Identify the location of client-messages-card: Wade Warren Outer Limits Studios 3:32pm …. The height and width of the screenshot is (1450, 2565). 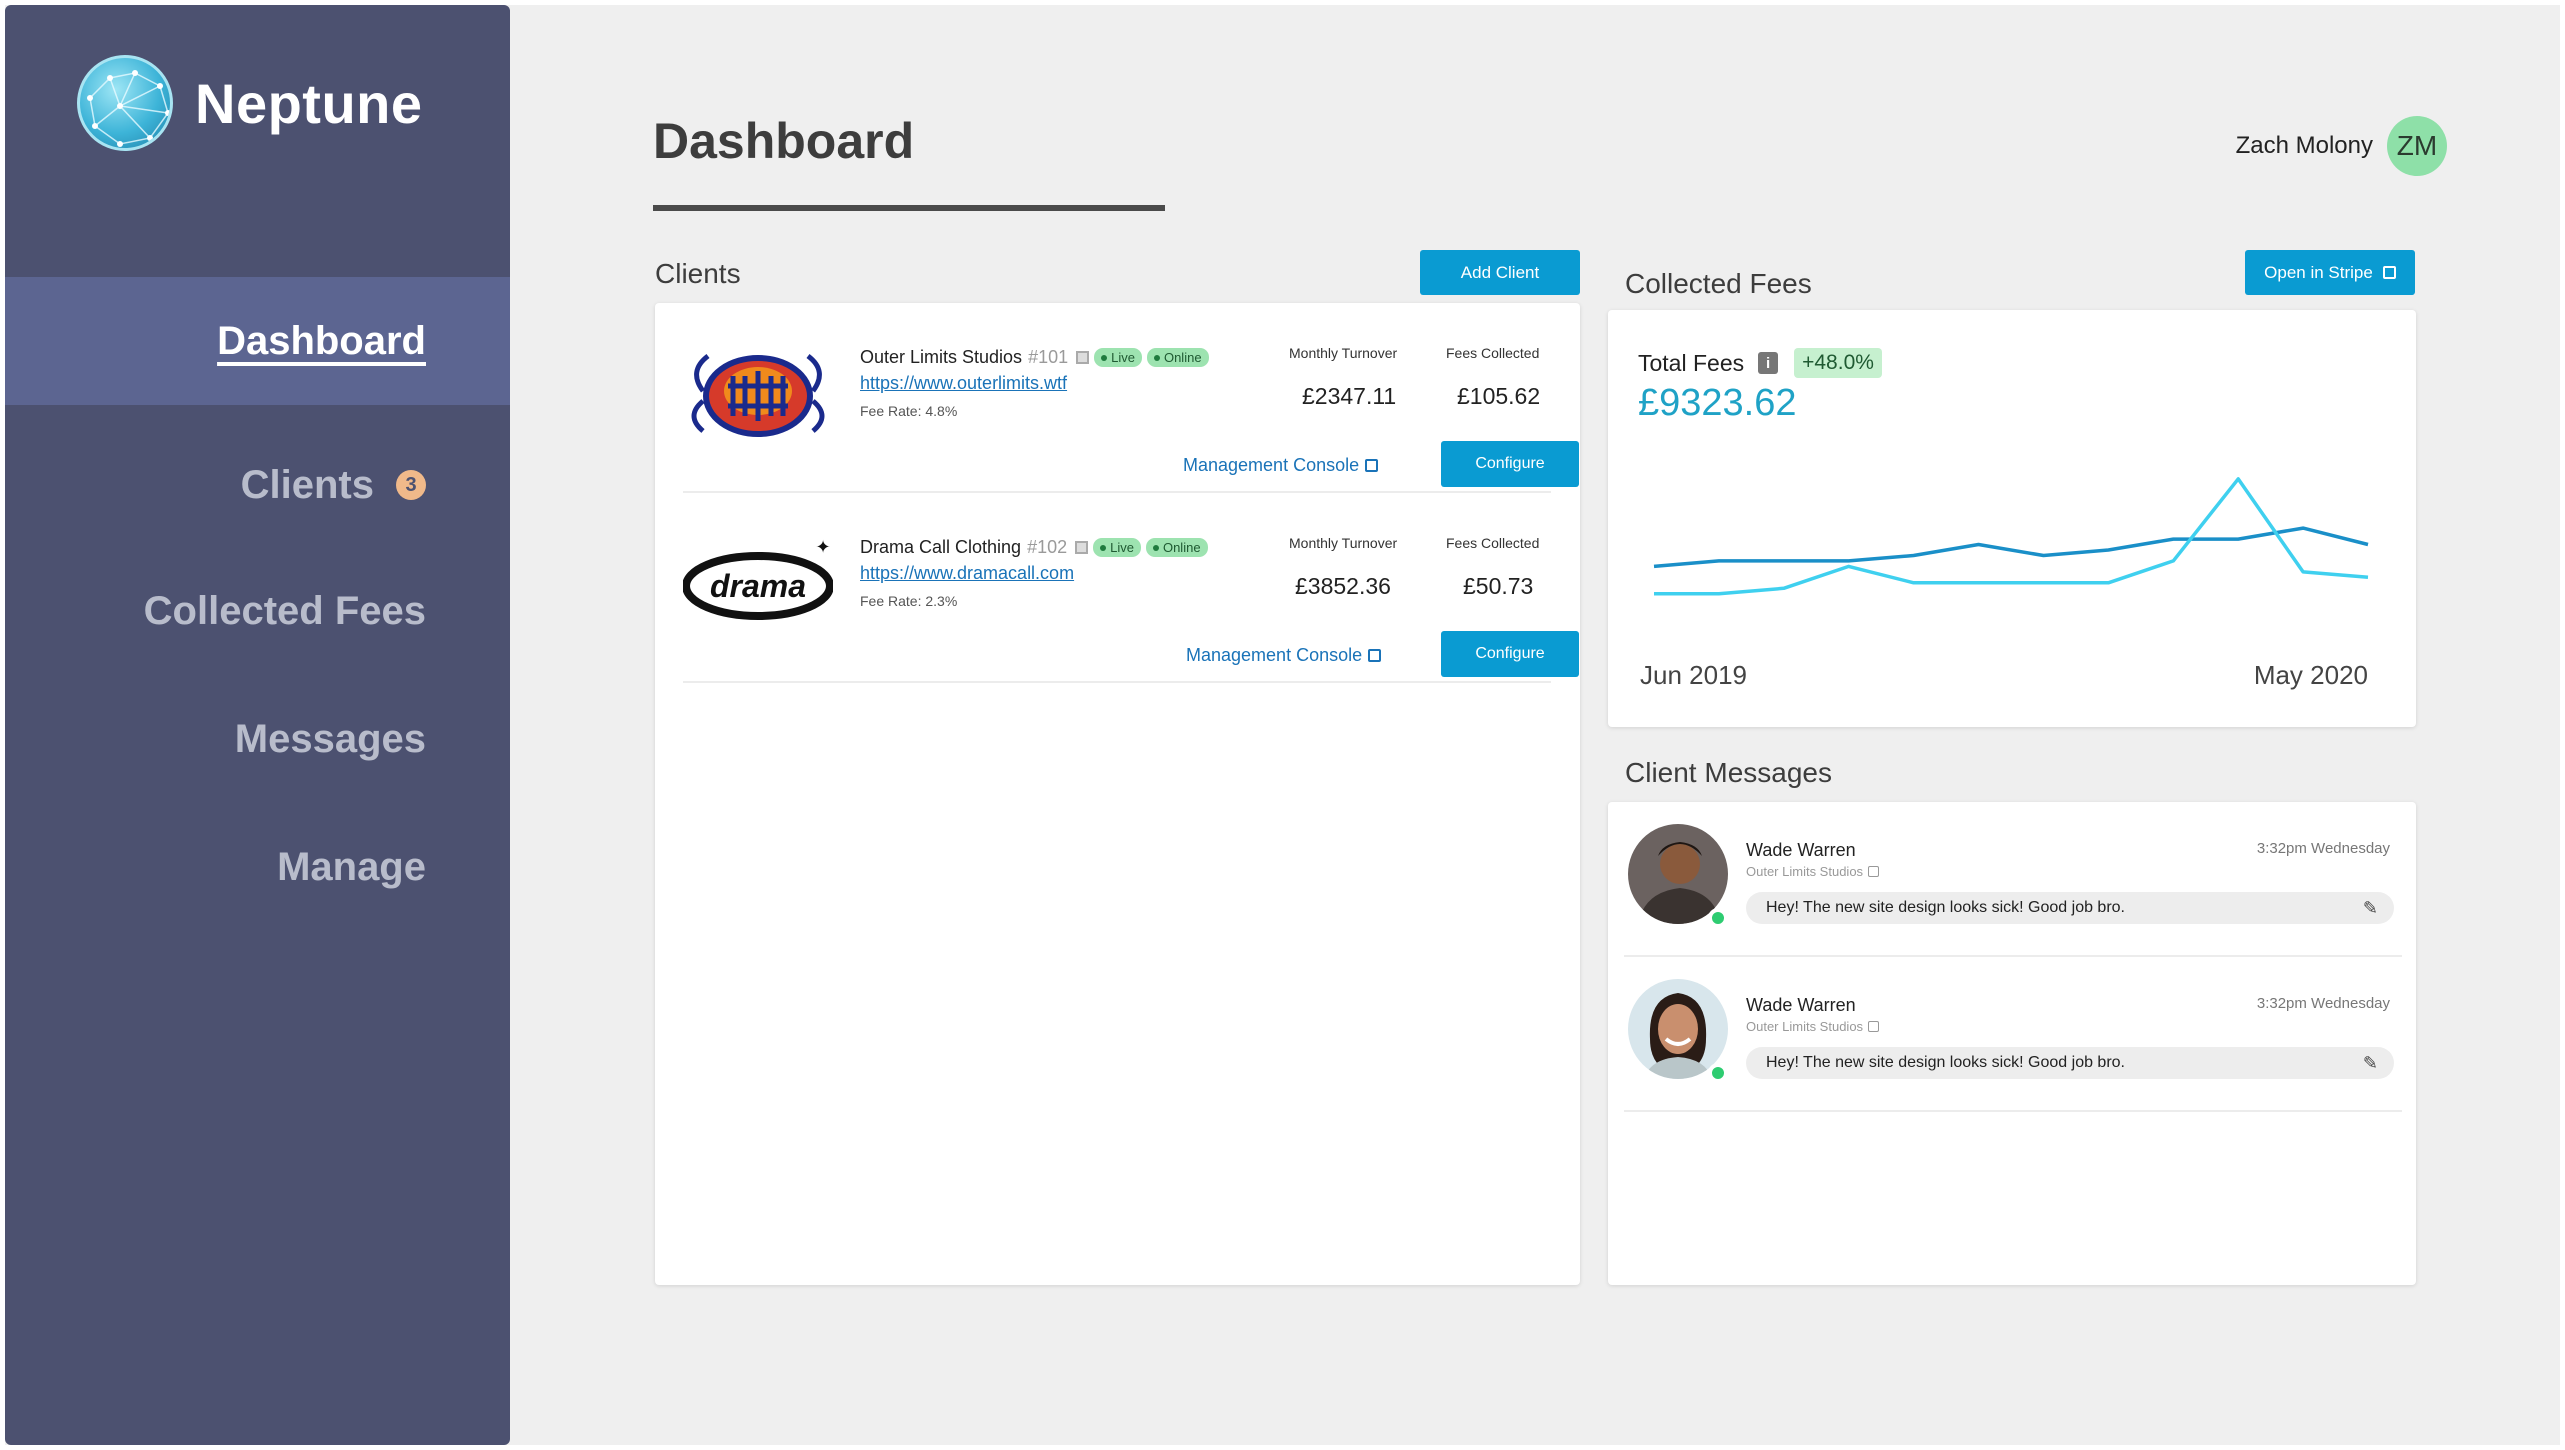
(2012, 1043).